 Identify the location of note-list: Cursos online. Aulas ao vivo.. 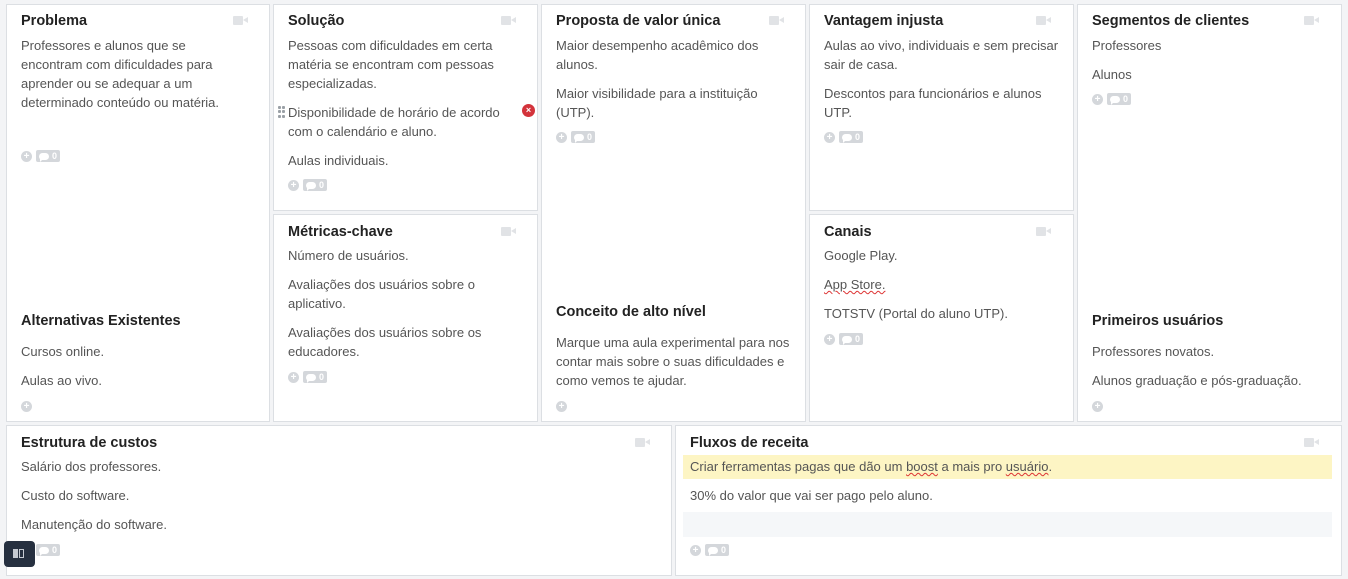
(135, 366).